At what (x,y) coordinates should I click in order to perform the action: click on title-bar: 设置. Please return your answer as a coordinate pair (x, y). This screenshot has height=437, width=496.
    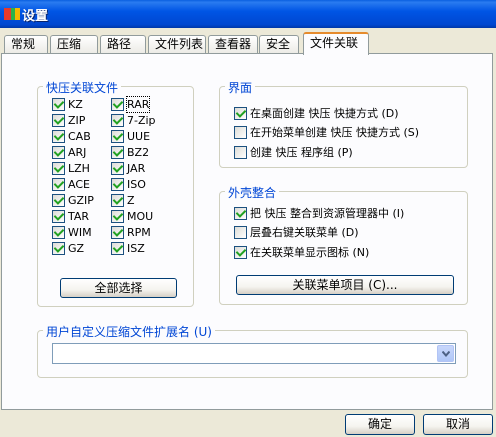
    Looking at the image, I should click on (248, 14).